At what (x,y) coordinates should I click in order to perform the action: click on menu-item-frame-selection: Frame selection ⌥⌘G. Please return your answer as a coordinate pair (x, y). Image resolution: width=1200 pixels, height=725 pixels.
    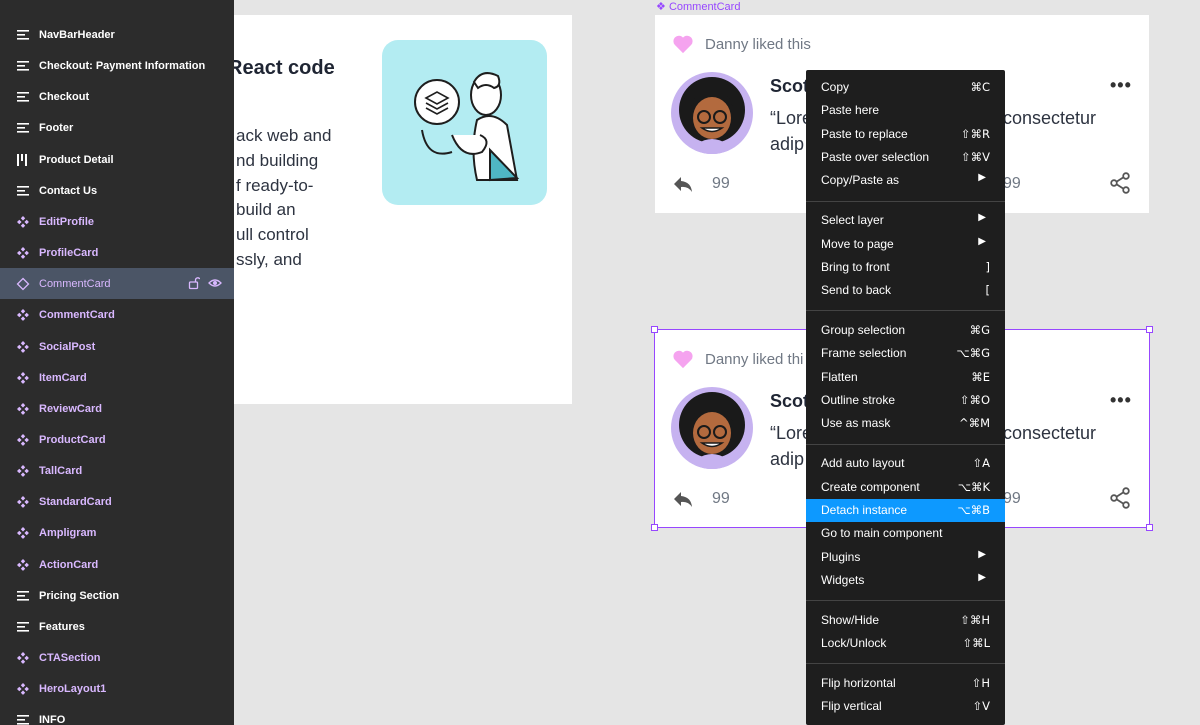
    Looking at the image, I should click on (905, 353).